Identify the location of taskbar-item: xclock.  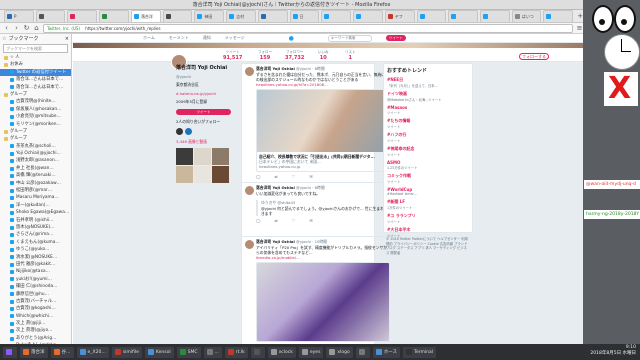
(281, 352).